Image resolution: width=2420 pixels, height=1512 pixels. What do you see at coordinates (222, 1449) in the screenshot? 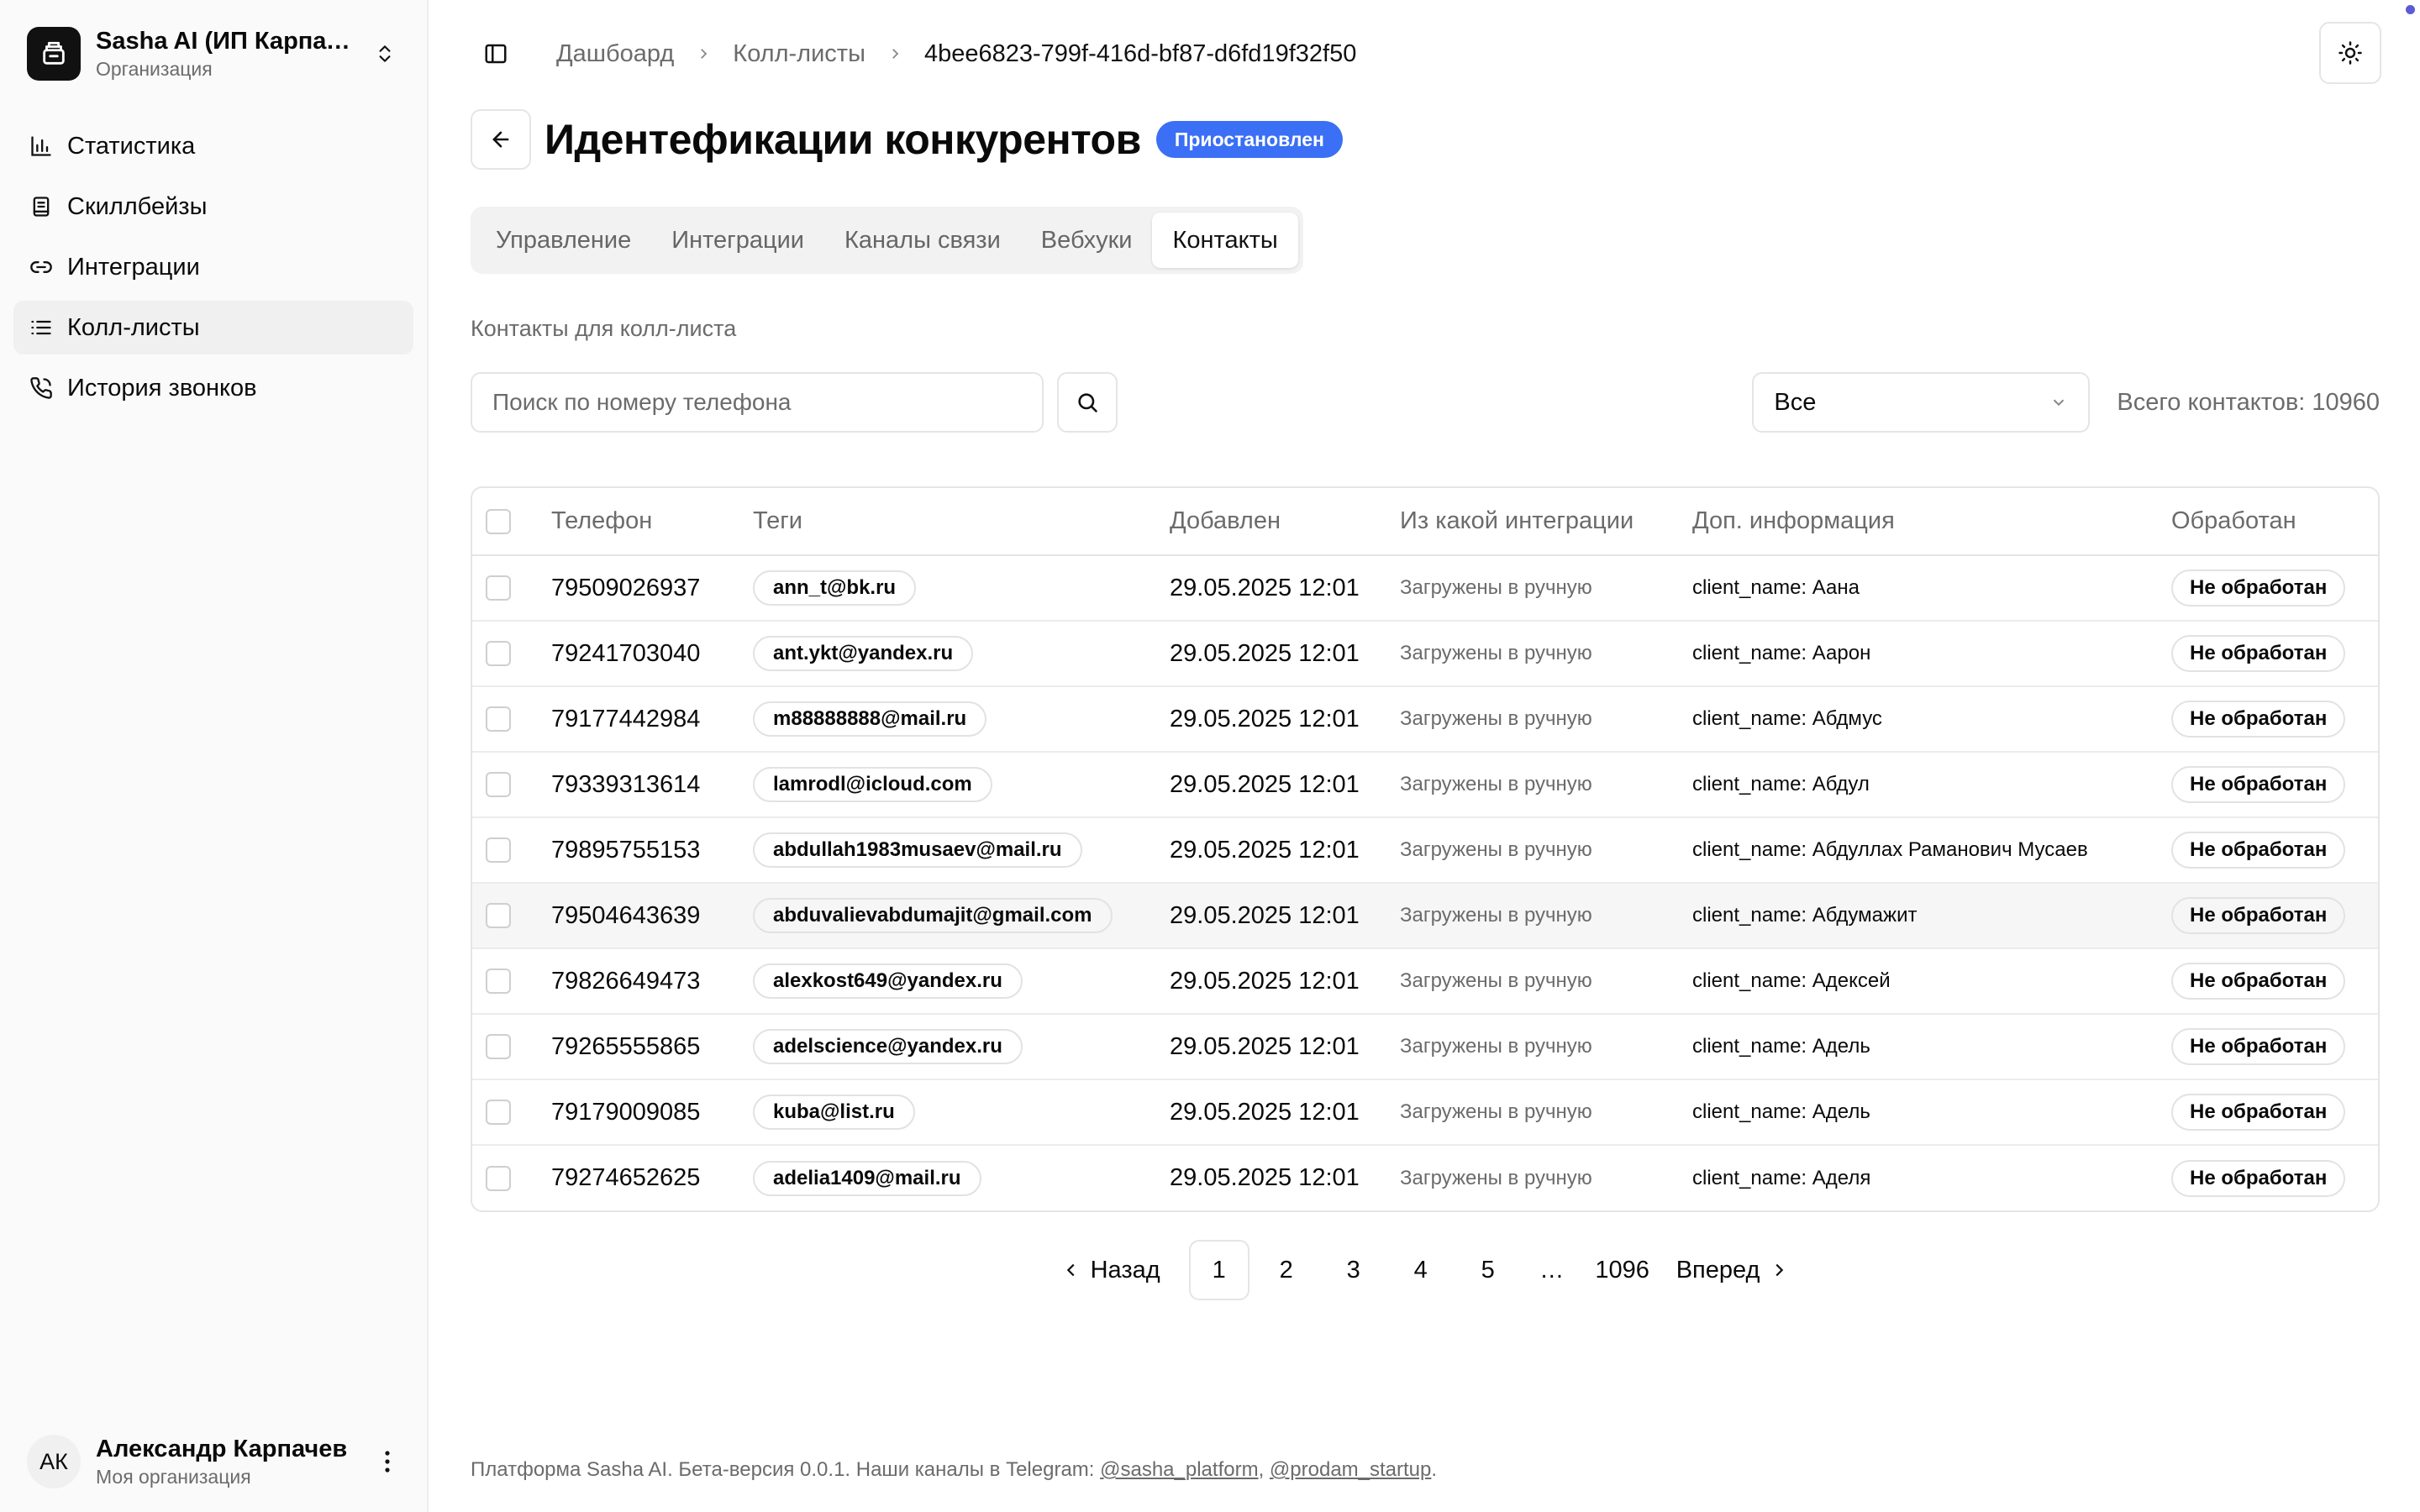
I see `user-name: Александр Карпачев` at bounding box center [222, 1449].